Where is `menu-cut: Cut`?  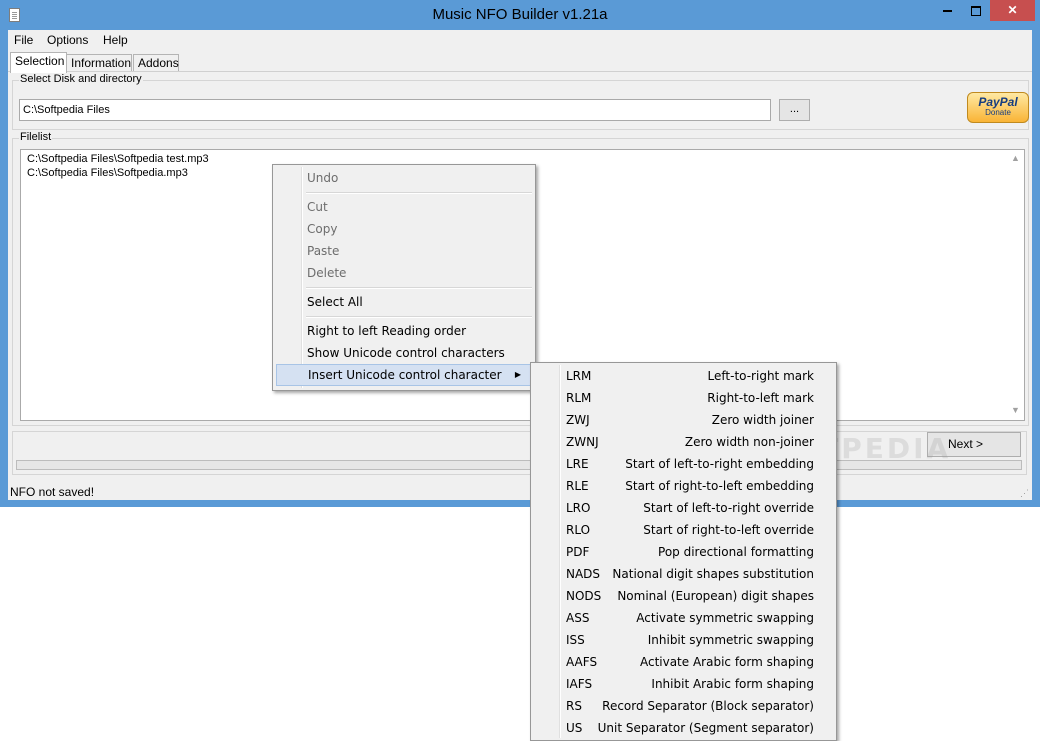
menu-cut: Cut is located at coordinates (404, 207).